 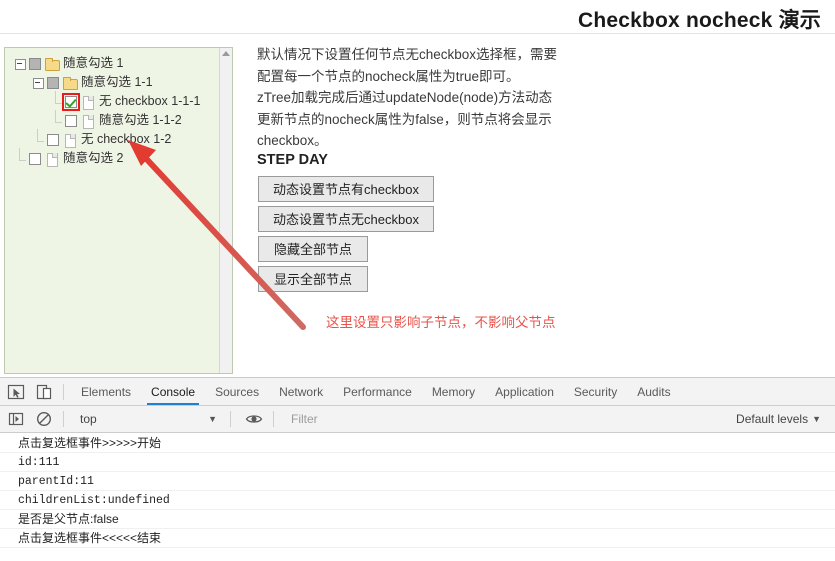 What do you see at coordinates (148, 419) in the screenshot?
I see `execution-context-select: top ▼` at bounding box center [148, 419].